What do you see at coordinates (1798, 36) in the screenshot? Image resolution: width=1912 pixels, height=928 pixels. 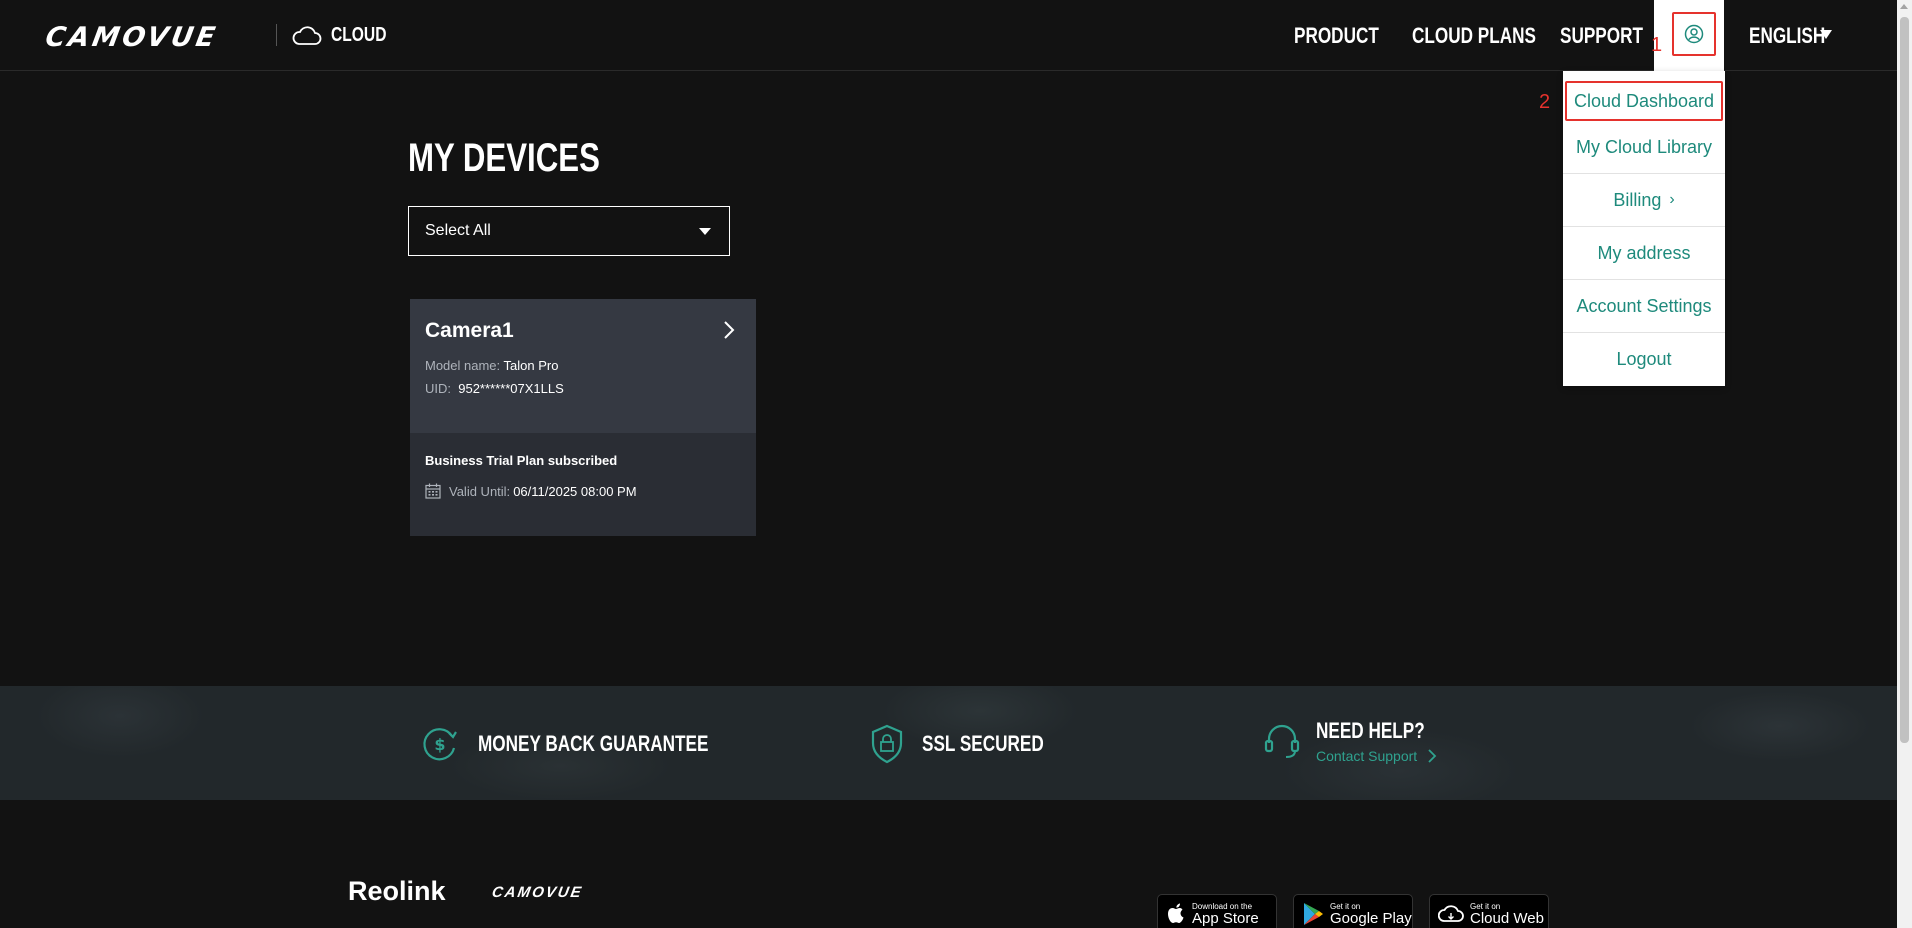 I see `language-selector: ENGLISH` at bounding box center [1798, 36].